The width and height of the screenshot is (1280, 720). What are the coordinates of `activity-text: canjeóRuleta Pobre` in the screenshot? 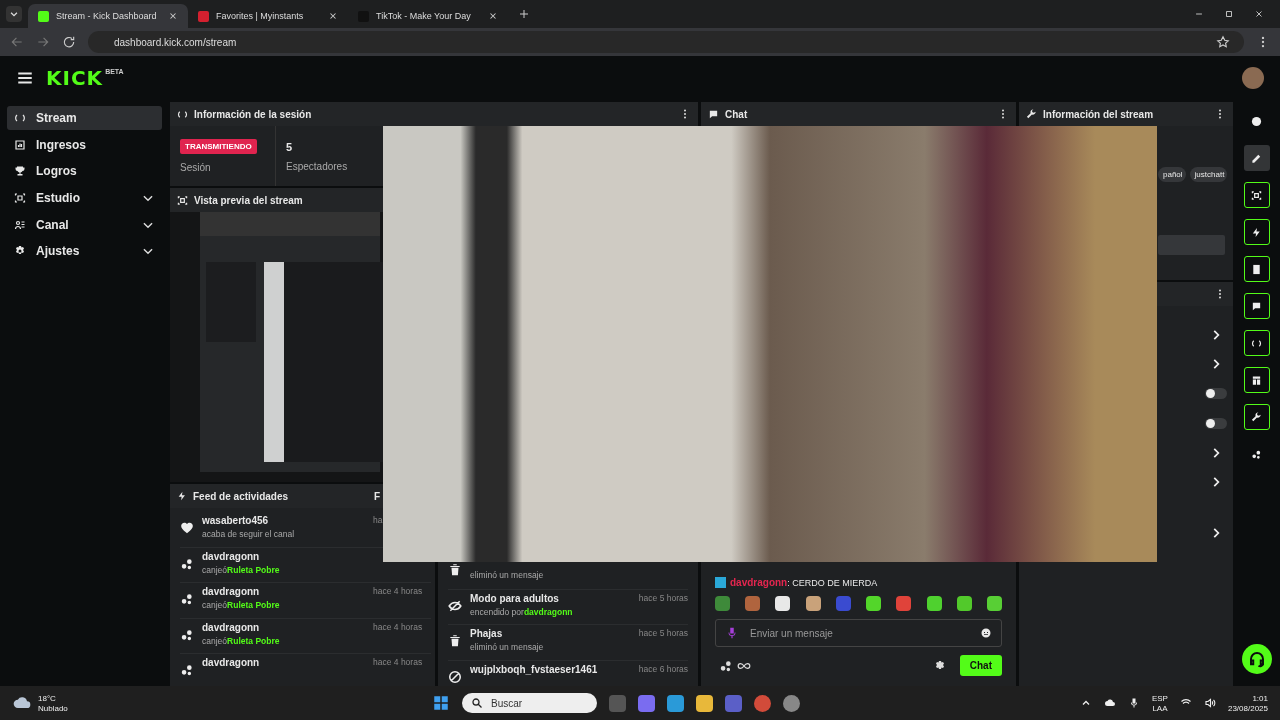 It's located at (241, 569).